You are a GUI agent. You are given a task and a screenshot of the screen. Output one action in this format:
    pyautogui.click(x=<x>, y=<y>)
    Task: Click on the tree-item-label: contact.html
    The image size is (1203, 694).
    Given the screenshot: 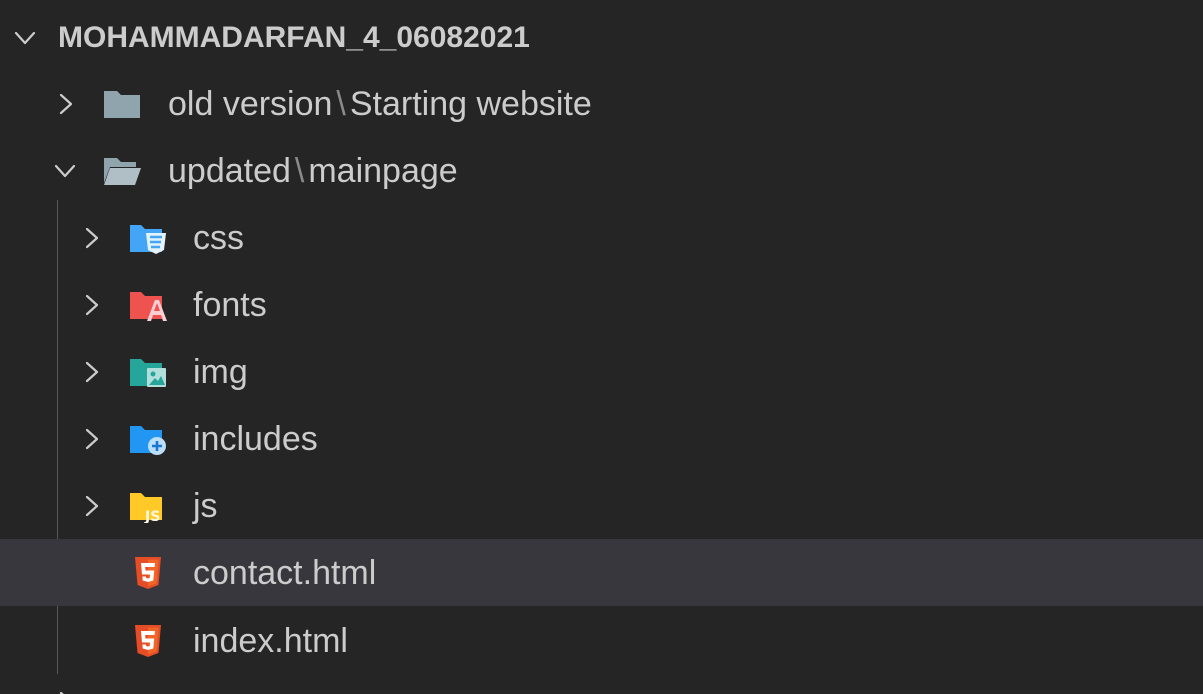 What is the action you would take?
    pyautogui.click(x=285, y=572)
    